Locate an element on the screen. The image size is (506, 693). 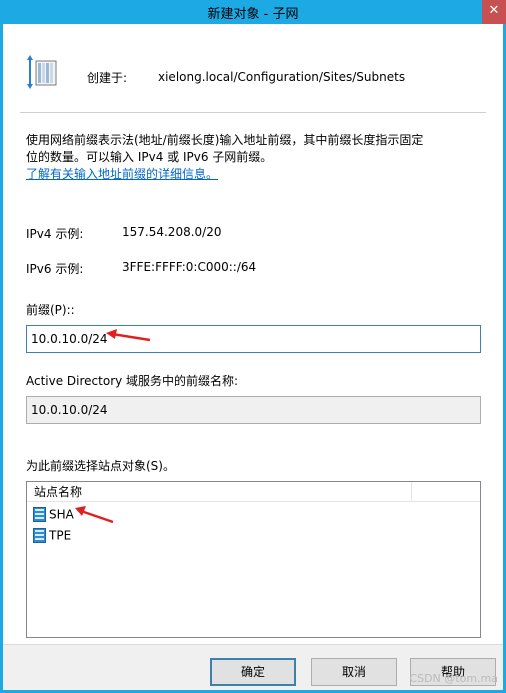
site-name: TPE is located at coordinates (60, 535).